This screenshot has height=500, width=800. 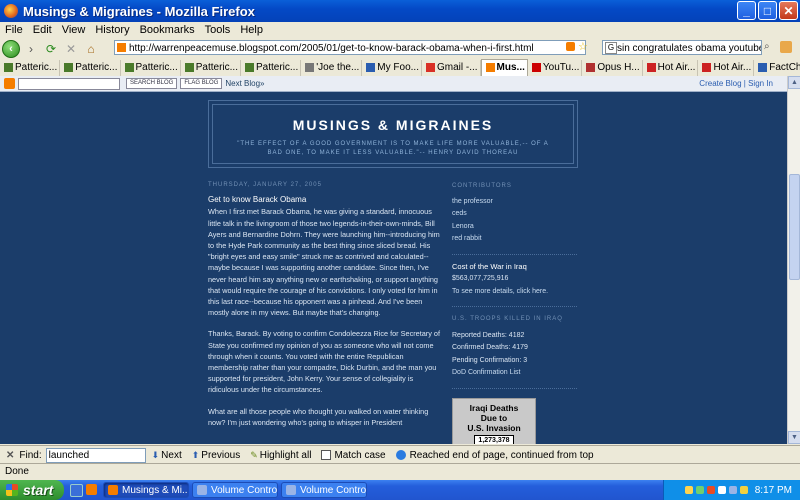 What do you see at coordinates (760, 83) in the screenshot?
I see `sign-in-link: Sign In` at bounding box center [760, 83].